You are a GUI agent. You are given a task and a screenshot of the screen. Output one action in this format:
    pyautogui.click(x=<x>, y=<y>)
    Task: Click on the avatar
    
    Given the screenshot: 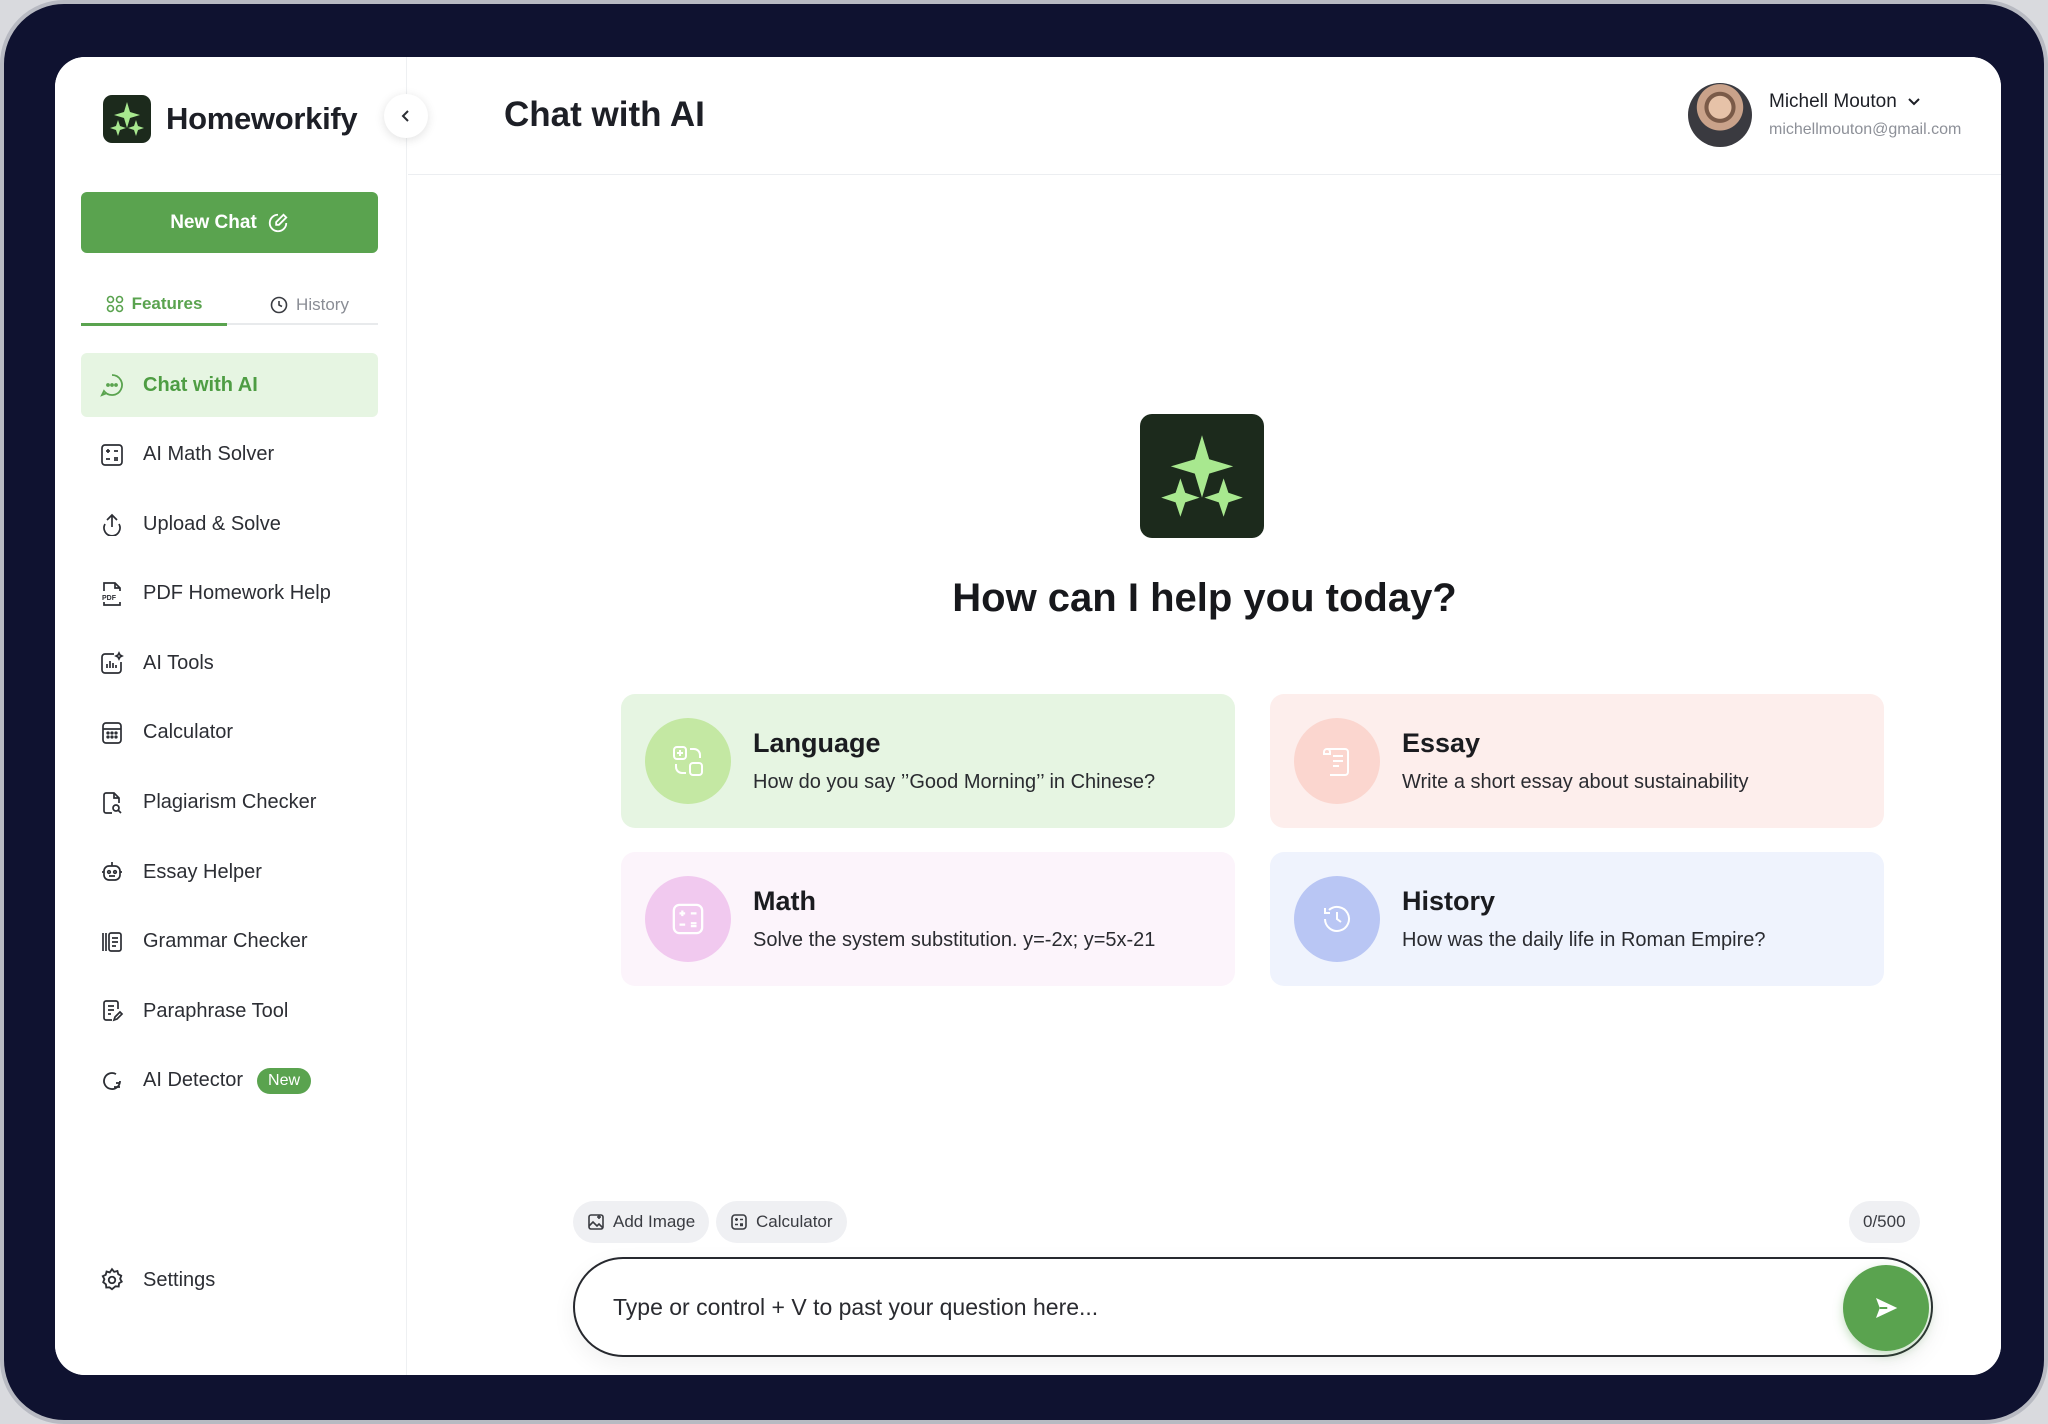 What is the action you would take?
    pyautogui.click(x=1720, y=115)
    